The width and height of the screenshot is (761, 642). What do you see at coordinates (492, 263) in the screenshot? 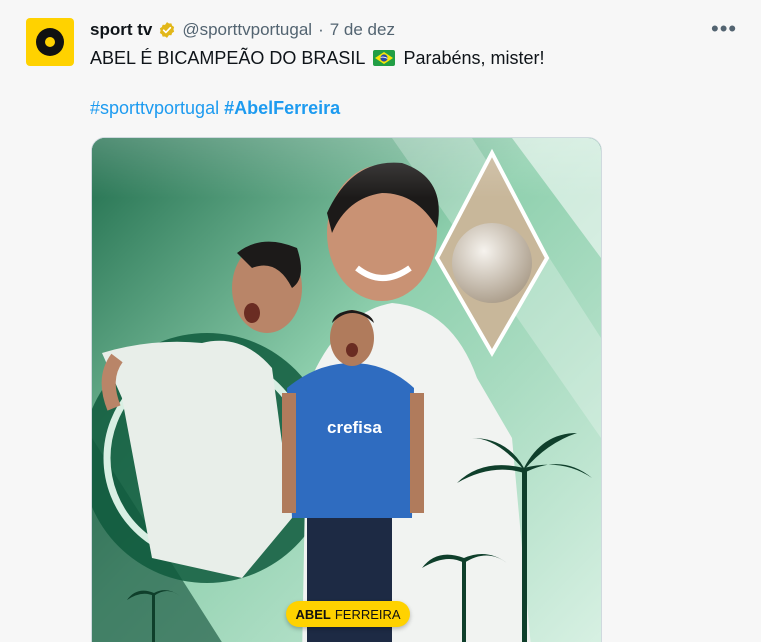
I see `trophy-ball-icon` at bounding box center [492, 263].